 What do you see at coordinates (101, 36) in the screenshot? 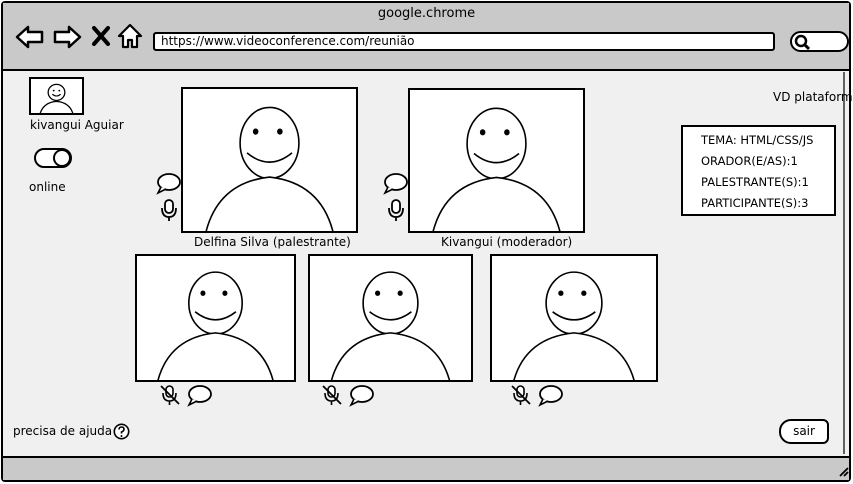
I see `close-x-icon` at bounding box center [101, 36].